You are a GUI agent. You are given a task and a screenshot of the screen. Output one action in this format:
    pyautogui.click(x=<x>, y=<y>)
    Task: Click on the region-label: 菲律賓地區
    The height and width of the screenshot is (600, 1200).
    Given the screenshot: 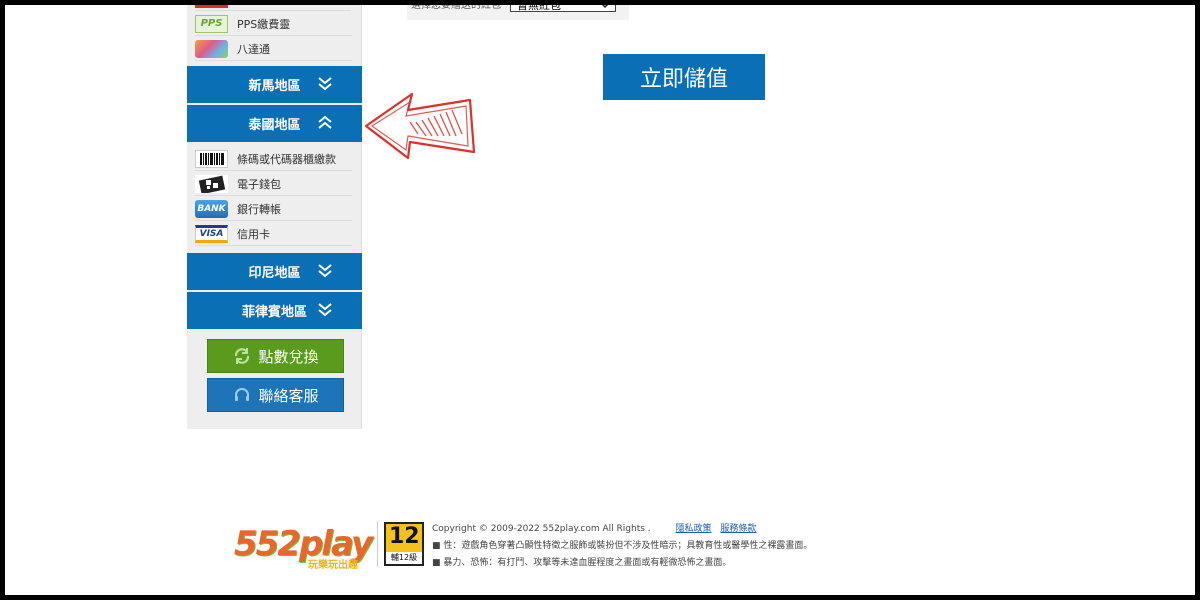 What is the action you would take?
    pyautogui.click(x=274, y=312)
    